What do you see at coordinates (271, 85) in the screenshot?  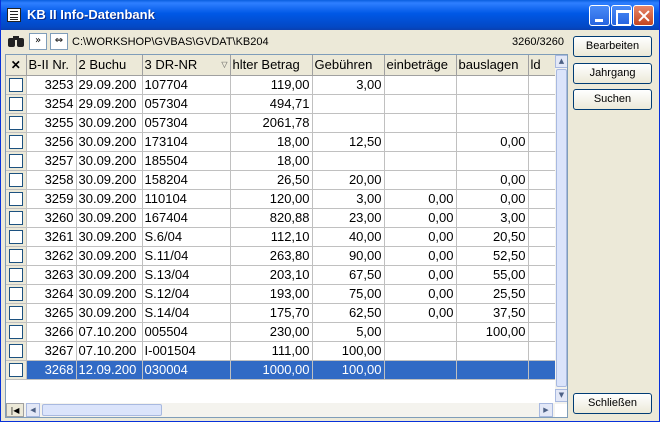 I see `table-cell: 119,00` at bounding box center [271, 85].